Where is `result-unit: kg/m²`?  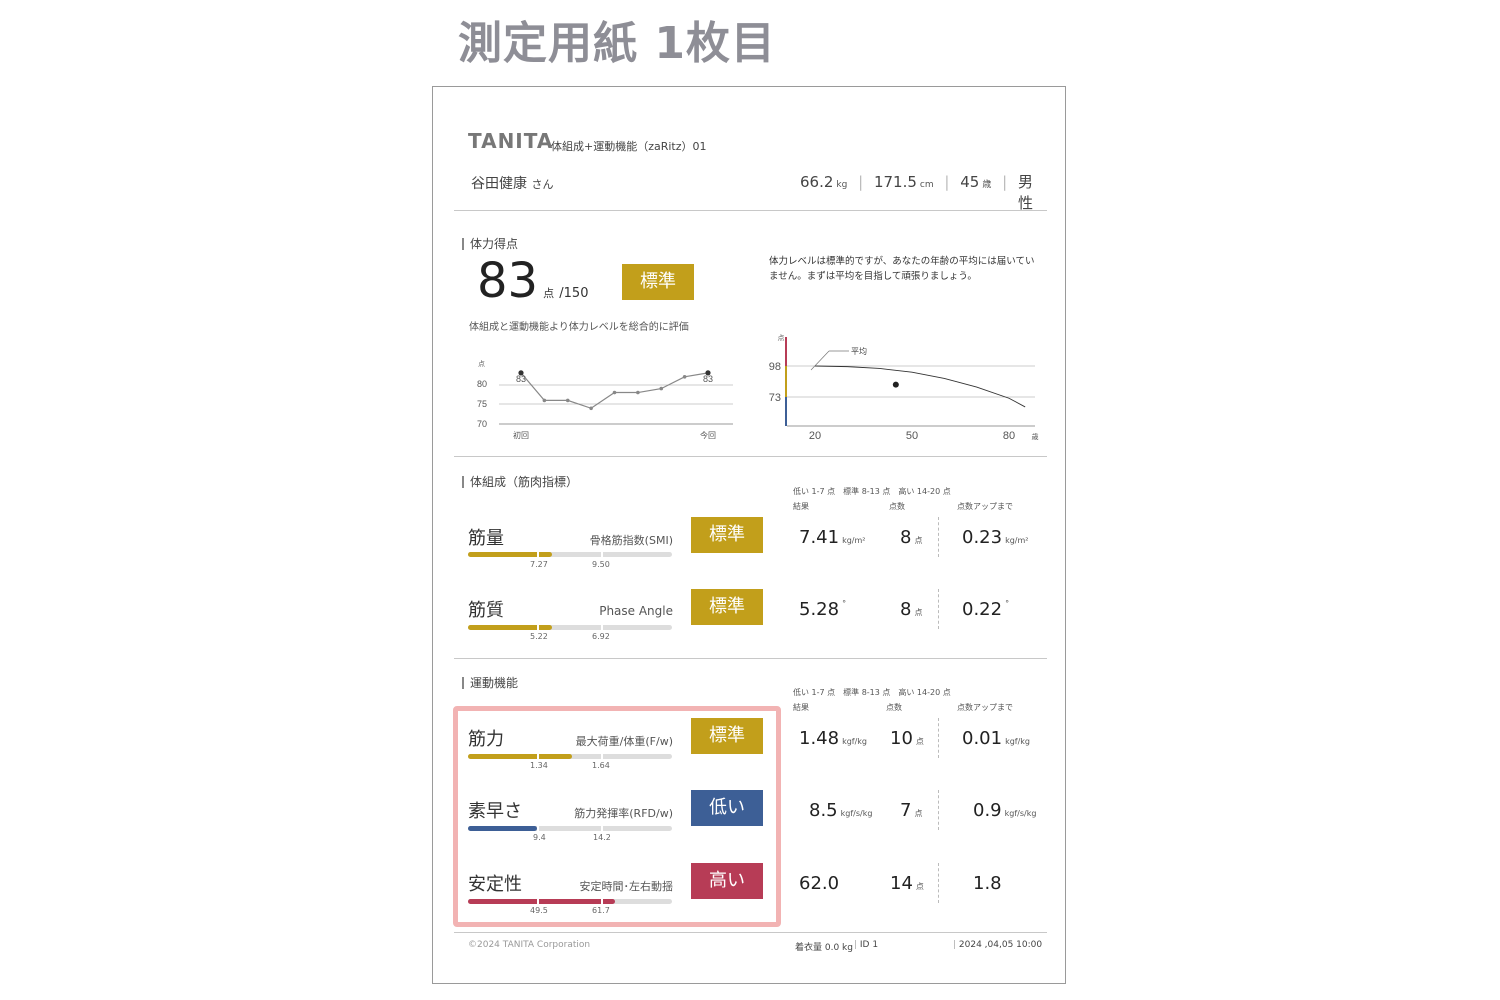
result-unit: kg/m² is located at coordinates (854, 540).